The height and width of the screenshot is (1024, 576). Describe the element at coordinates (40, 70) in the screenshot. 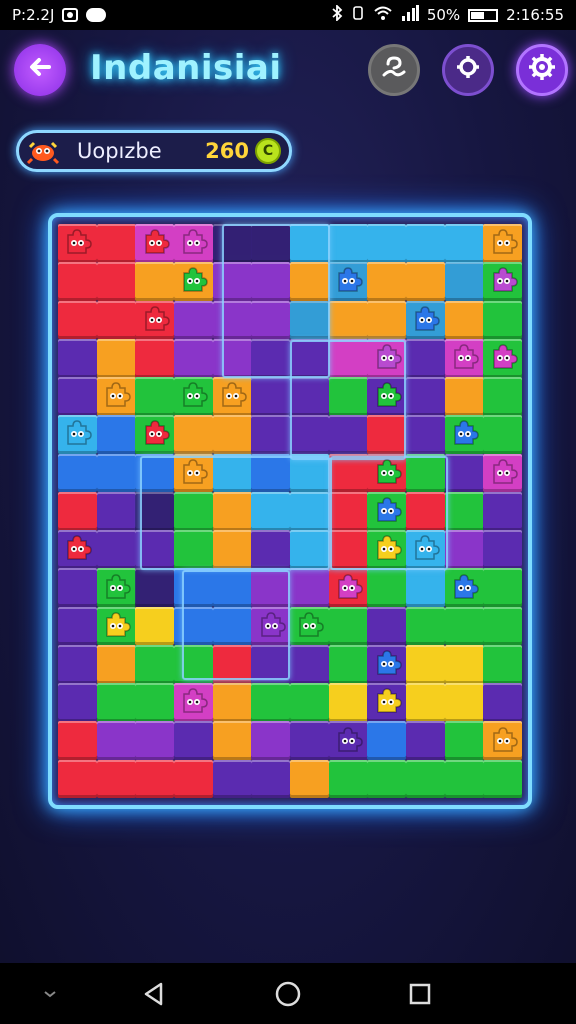

I see `back-button` at that location.